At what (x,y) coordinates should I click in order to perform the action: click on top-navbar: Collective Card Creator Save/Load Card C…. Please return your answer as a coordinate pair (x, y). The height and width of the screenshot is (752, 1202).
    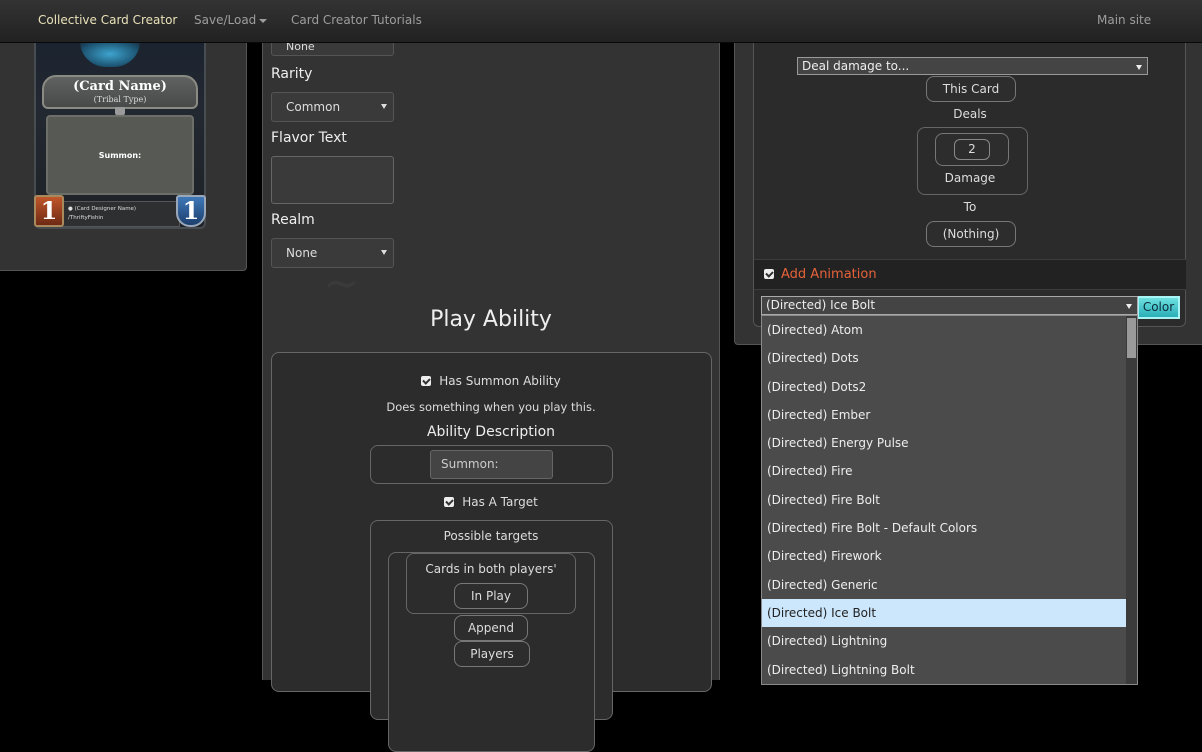
    Looking at the image, I should click on (601, 21).